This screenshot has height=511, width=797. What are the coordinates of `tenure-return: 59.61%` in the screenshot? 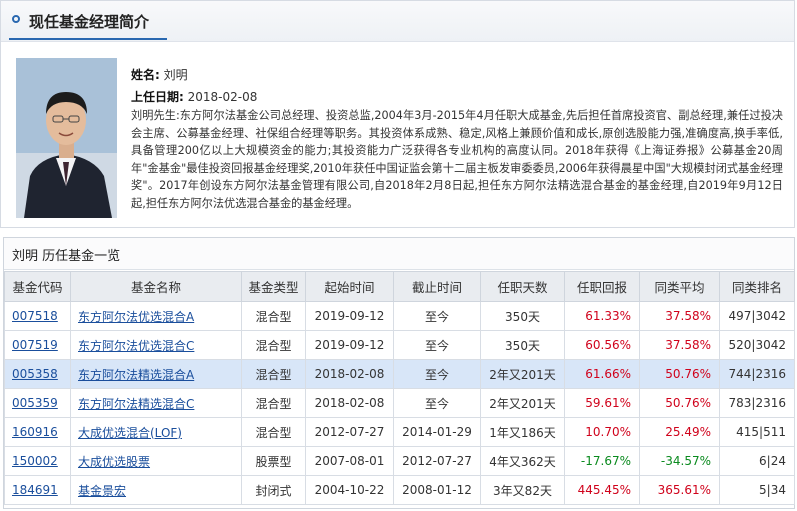 It's located at (602, 403).